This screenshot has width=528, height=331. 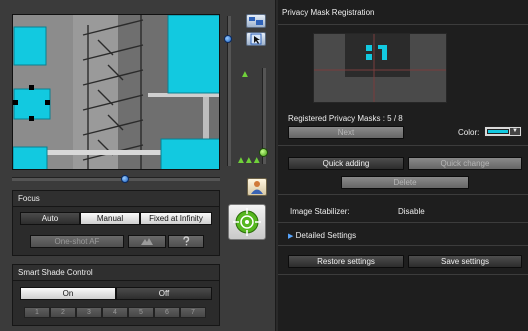 I want to click on shade-level-6: 6, so click(x=167, y=312).